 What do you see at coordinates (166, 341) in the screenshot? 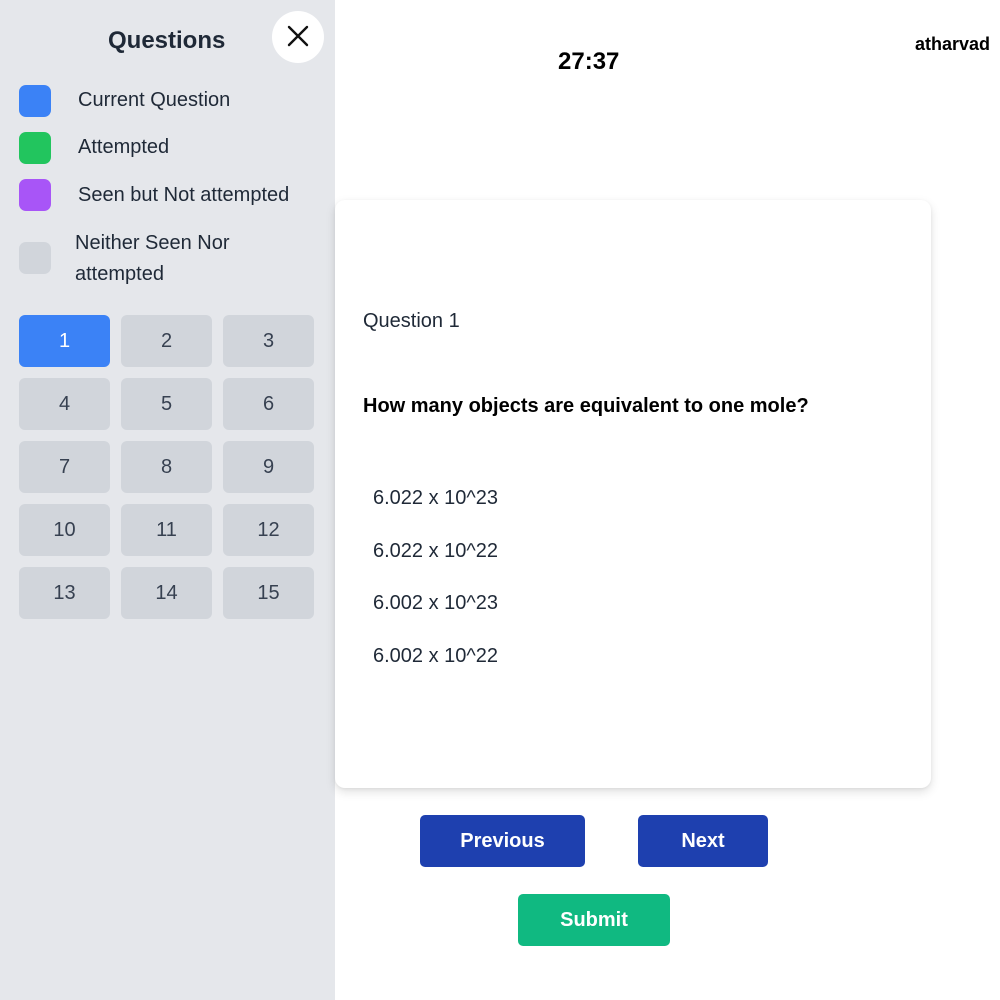
I see `question-button-2: 2` at bounding box center [166, 341].